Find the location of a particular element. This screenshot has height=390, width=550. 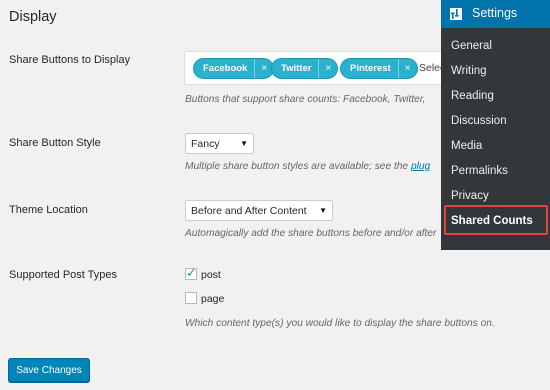

page-checkbox is located at coordinates (191, 298).